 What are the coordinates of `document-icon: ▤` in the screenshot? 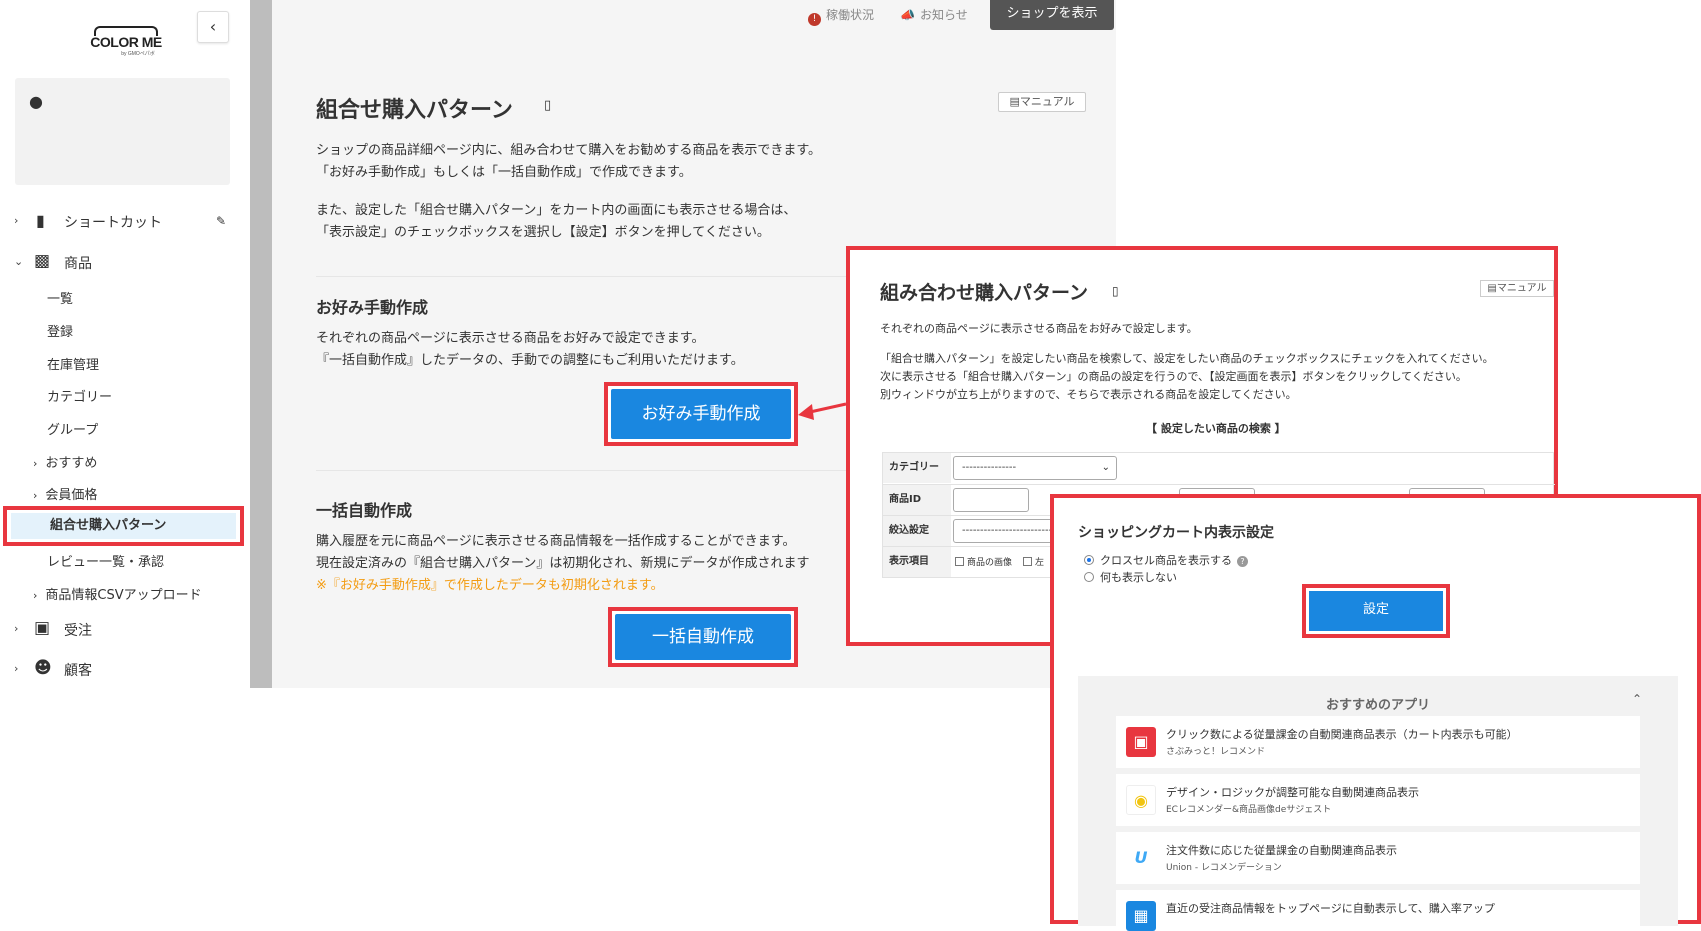 It's located at (1492, 288).